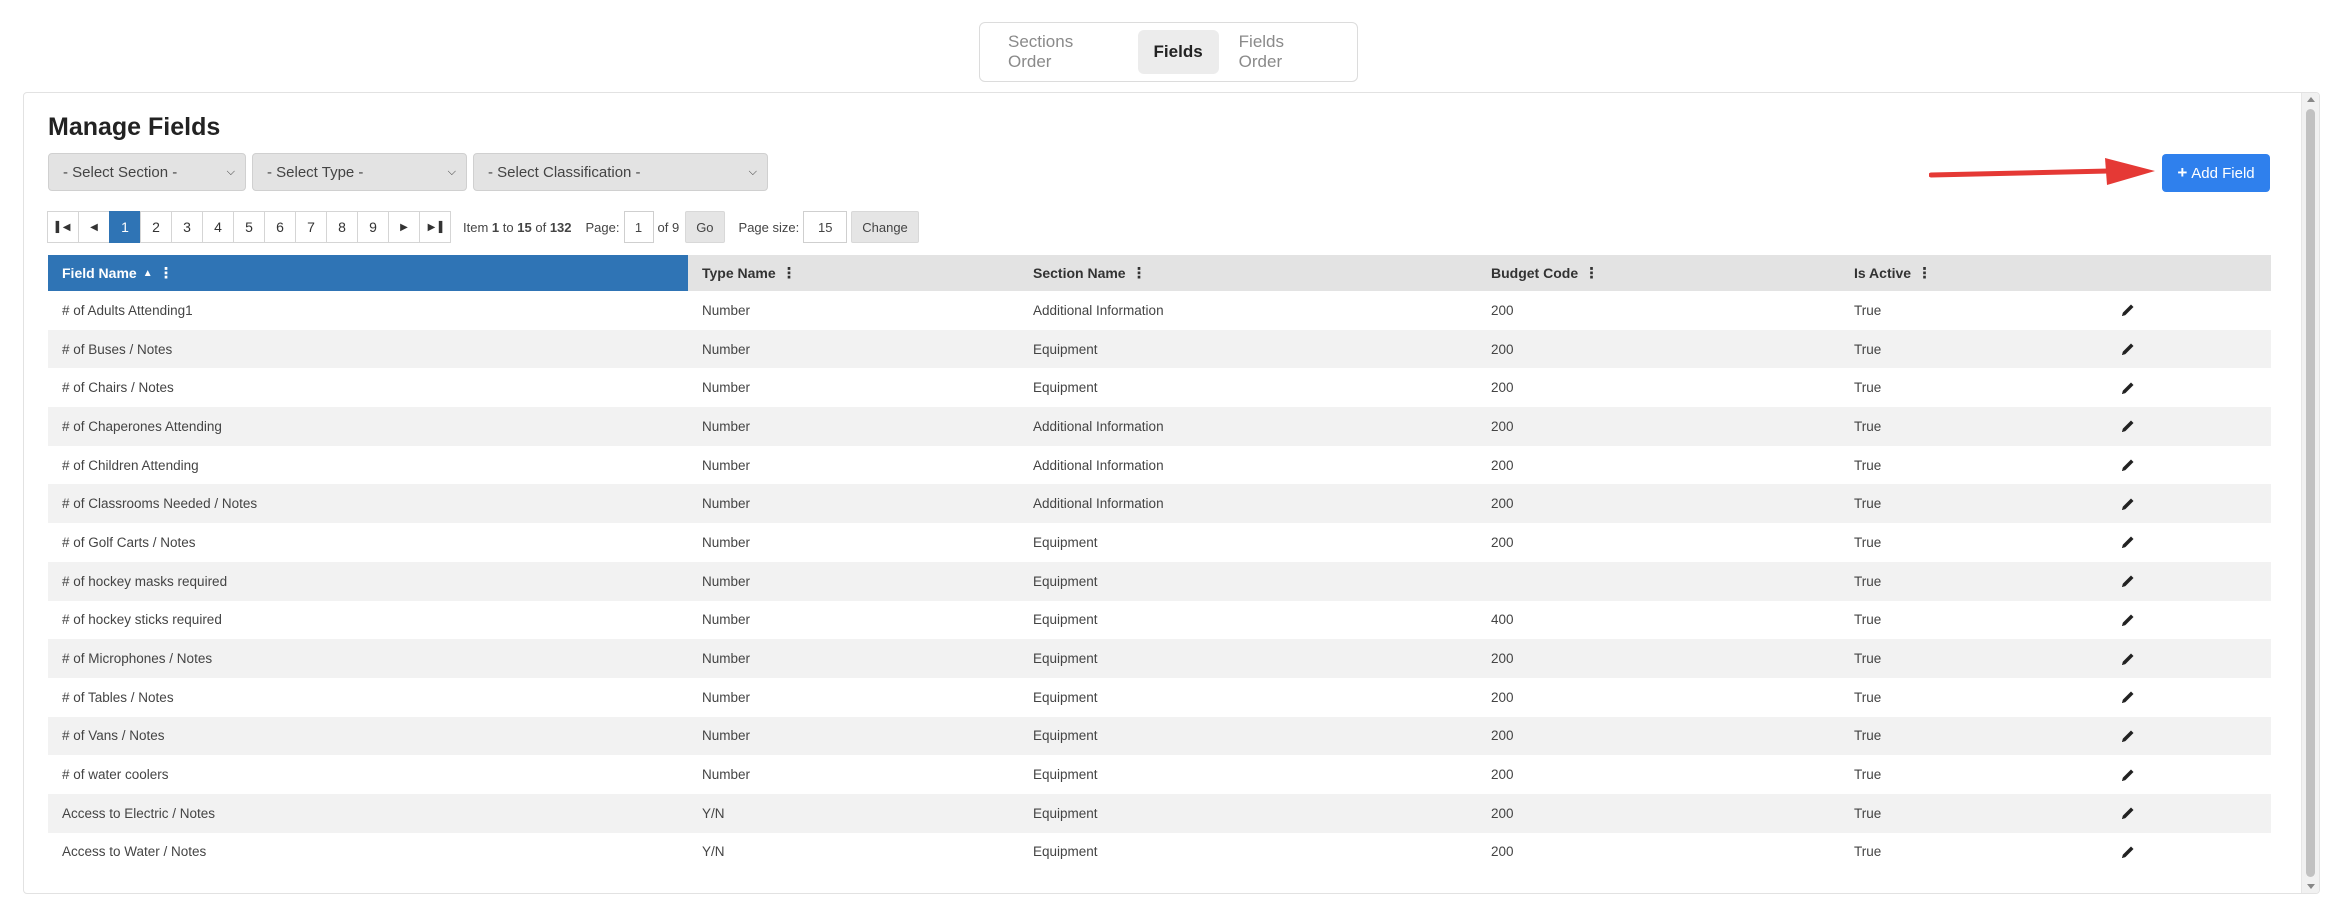 The image size is (2335, 911). Describe the element at coordinates (142, 620) in the screenshot. I see `field-name-cell: # of hockey sticks required` at that location.